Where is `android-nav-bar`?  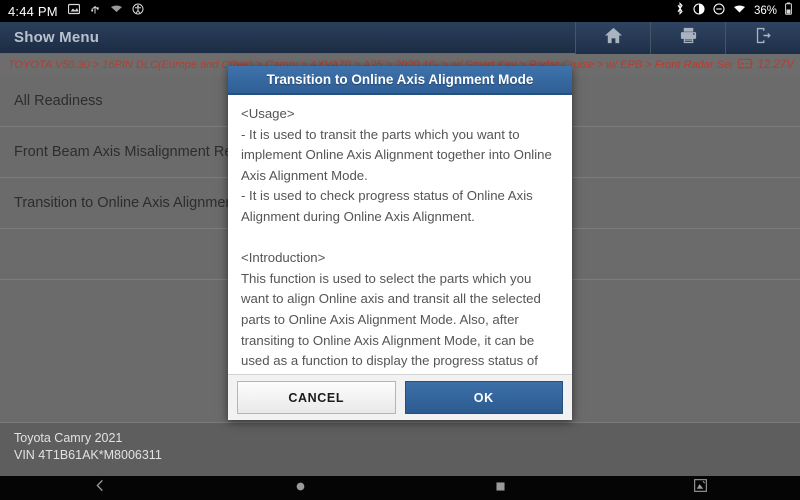 android-nav-bar is located at coordinates (400, 488).